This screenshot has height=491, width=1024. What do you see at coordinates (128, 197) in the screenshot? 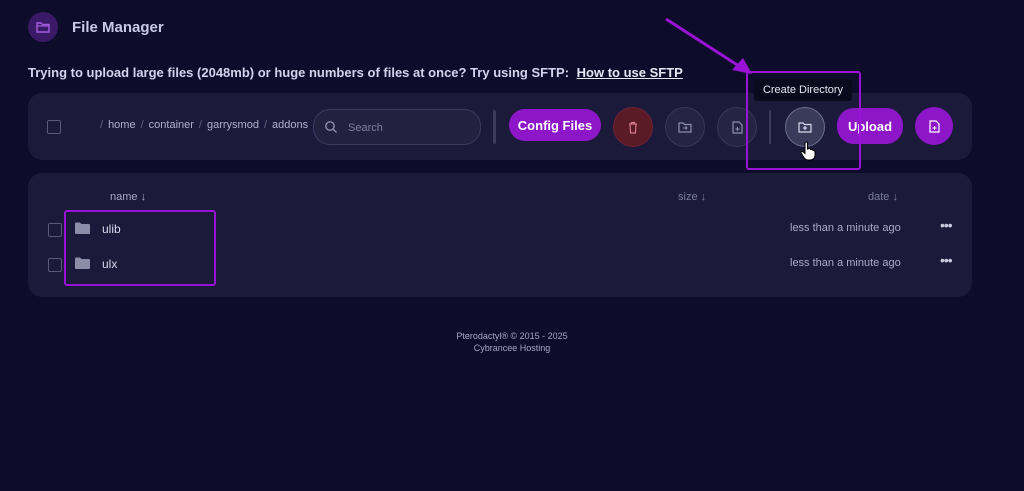
I see `column-header-name: name ↓` at bounding box center [128, 197].